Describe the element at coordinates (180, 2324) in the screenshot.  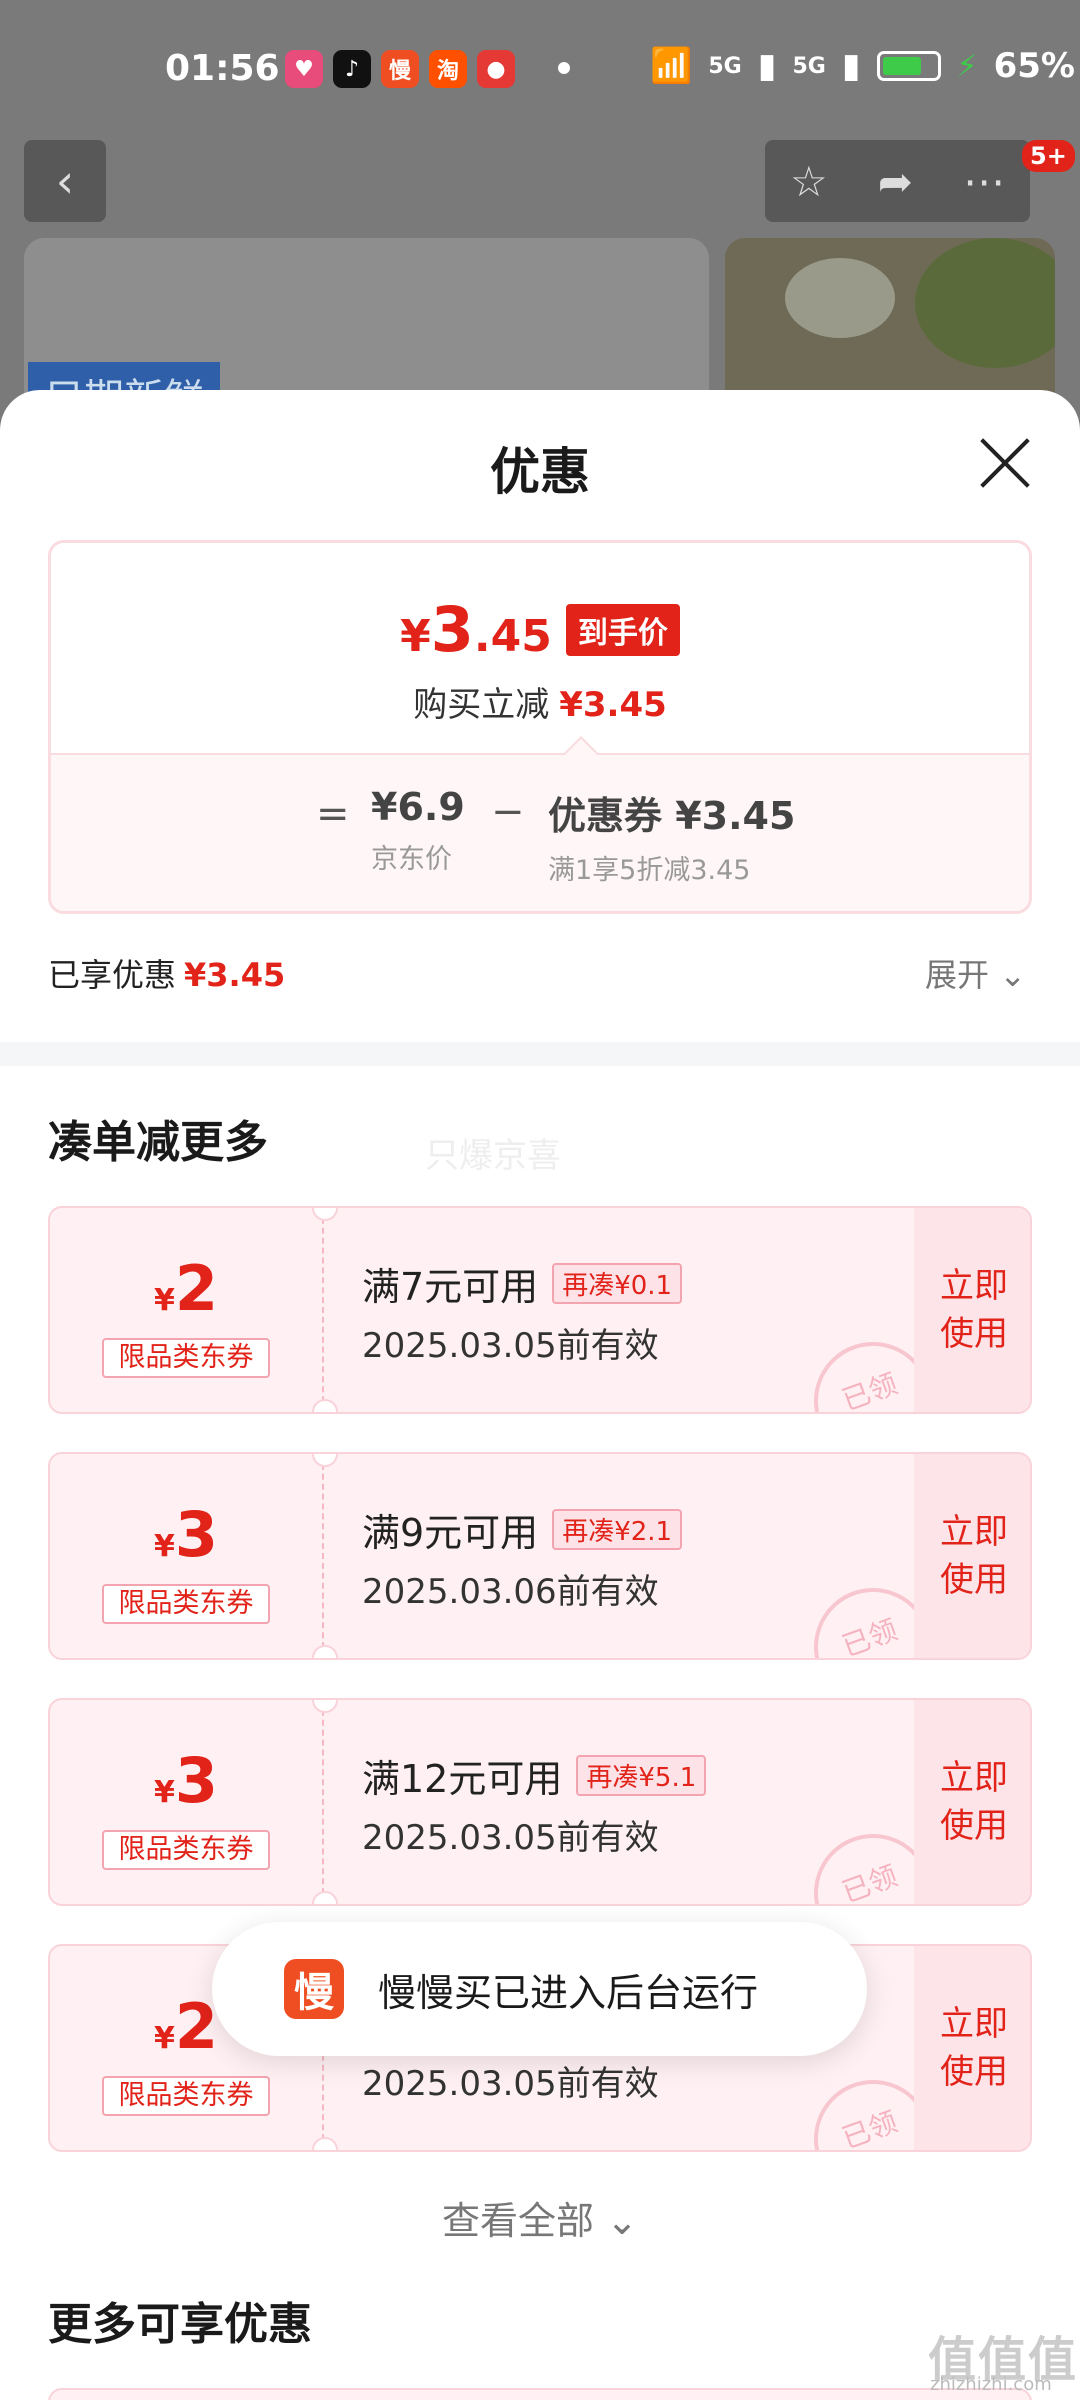
I see `section-title-more-discounts: 更多可享优惠` at that location.